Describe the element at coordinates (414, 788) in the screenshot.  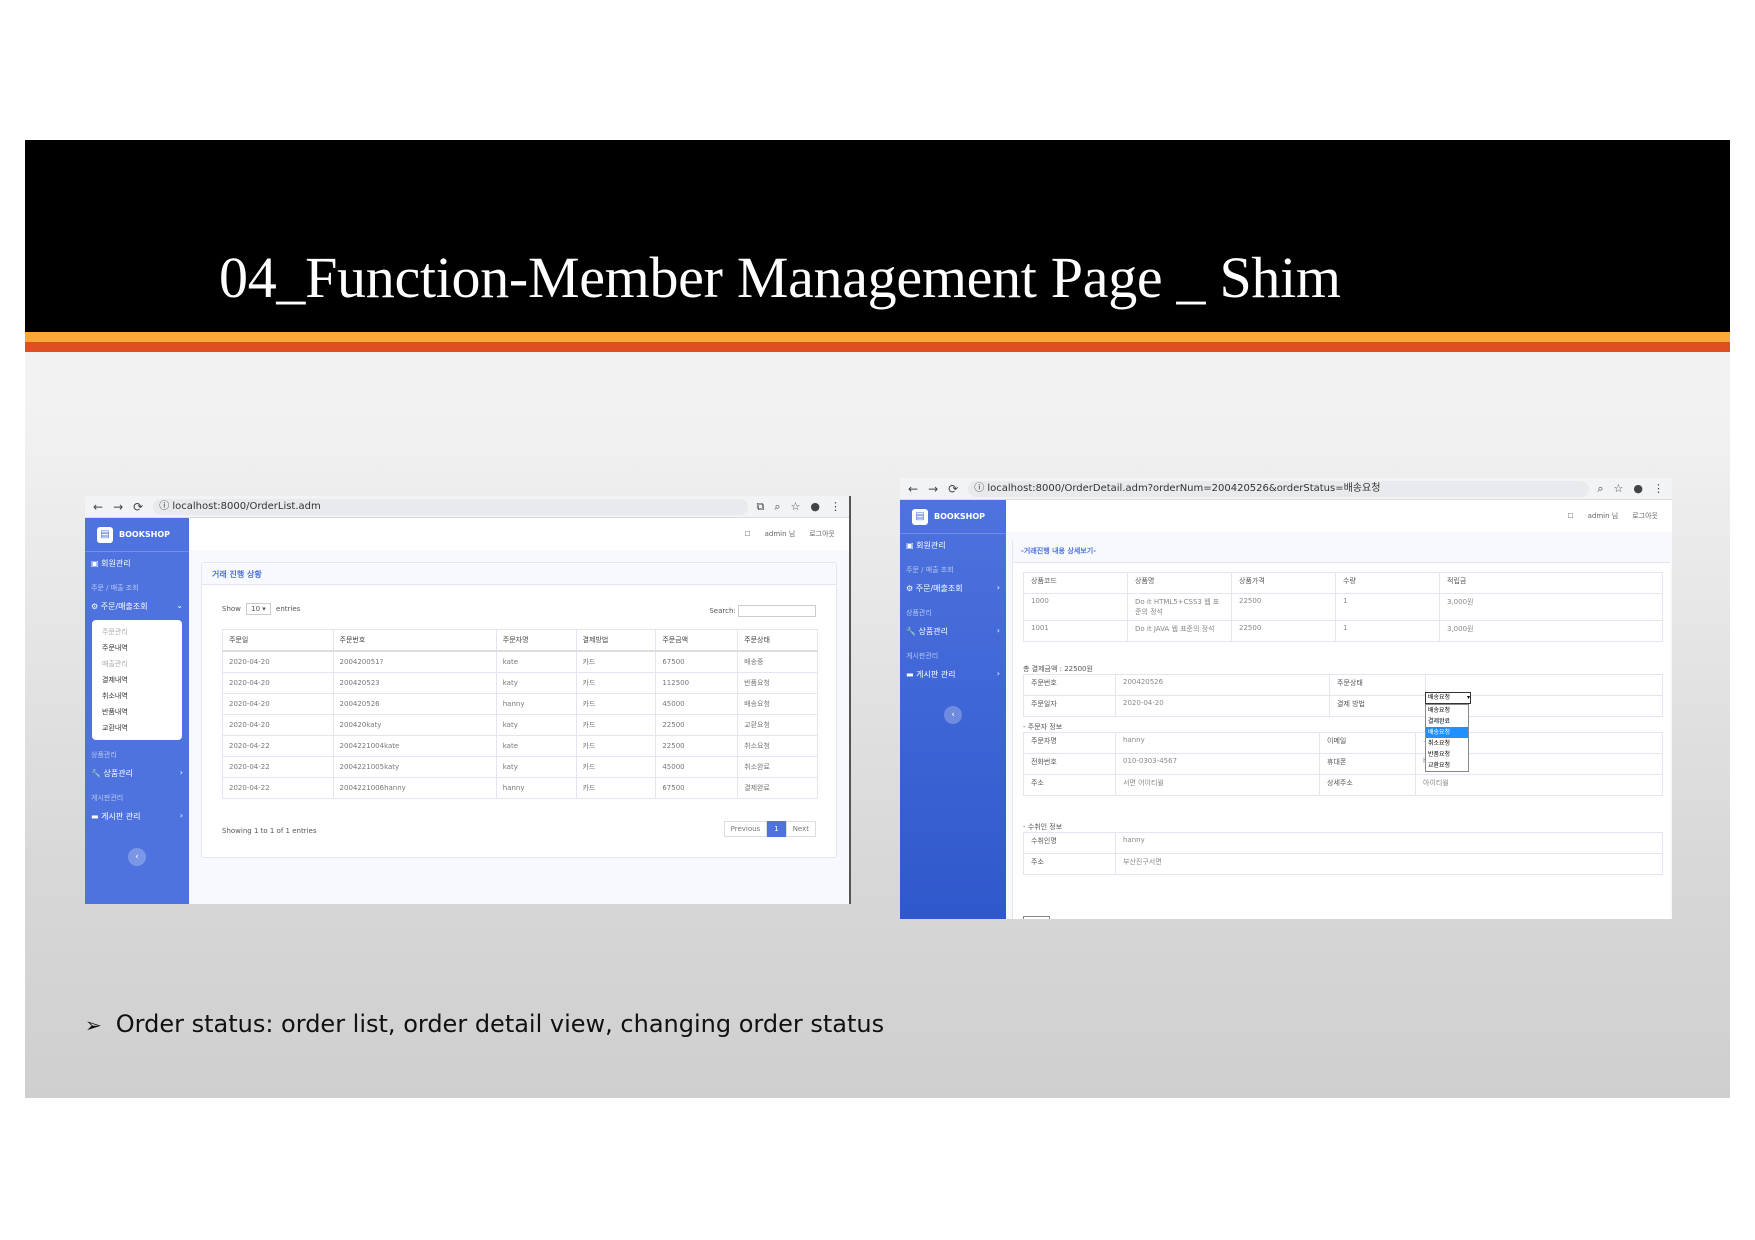
I see `table-cell: 2004221006hanny` at that location.